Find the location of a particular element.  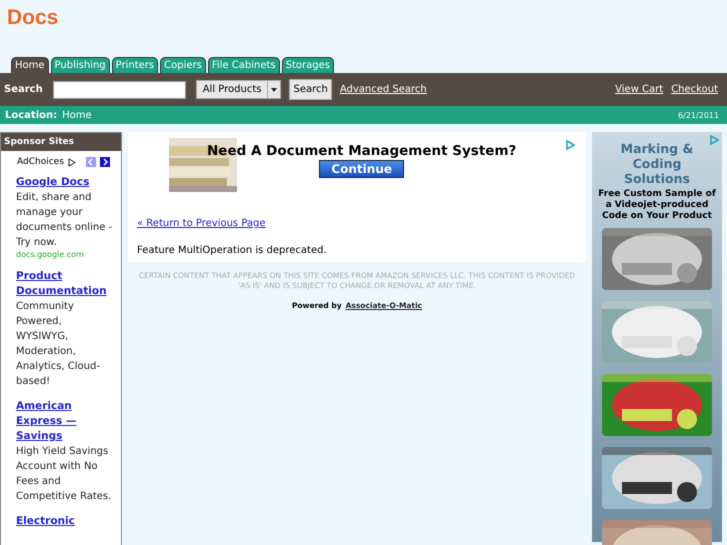

header-link: Checkout is located at coordinates (694, 89).